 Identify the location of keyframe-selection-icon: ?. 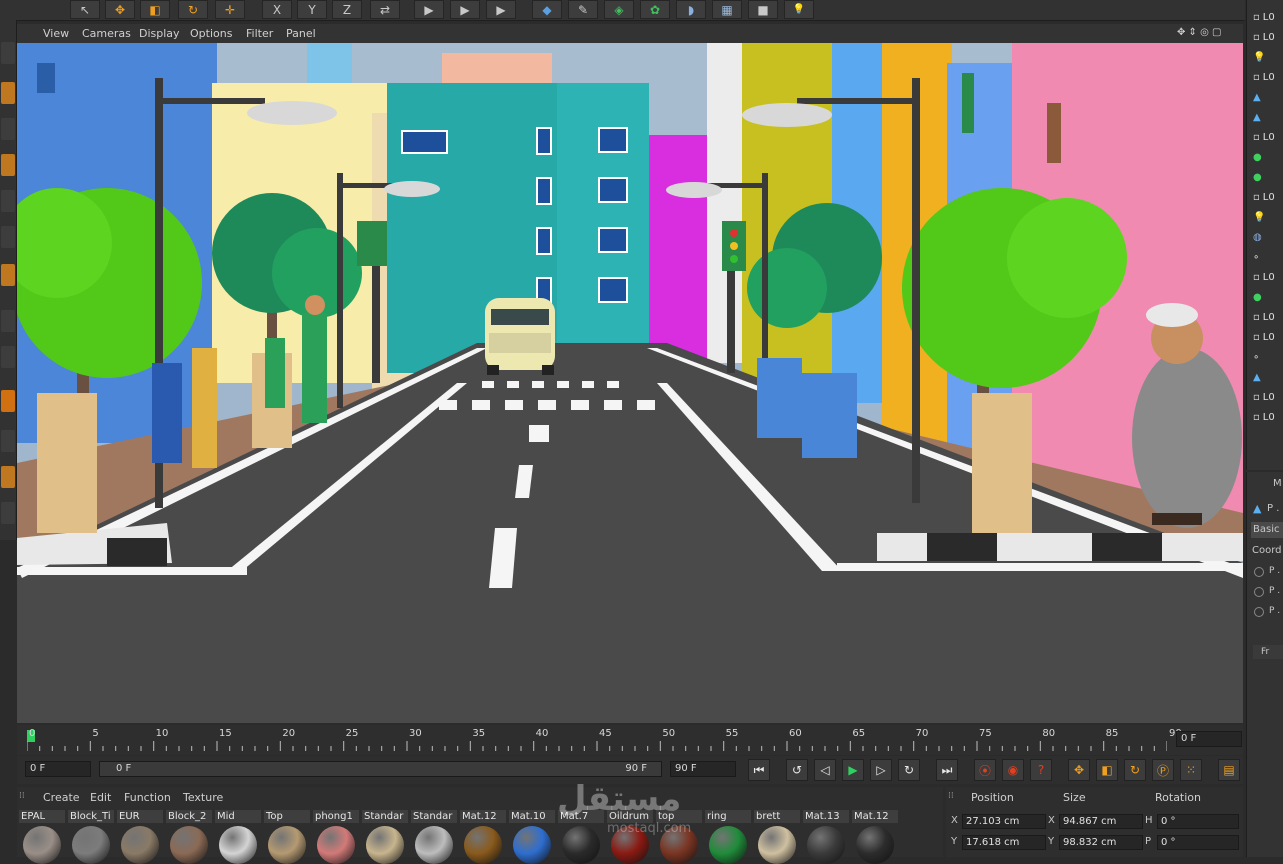
(1041, 770).